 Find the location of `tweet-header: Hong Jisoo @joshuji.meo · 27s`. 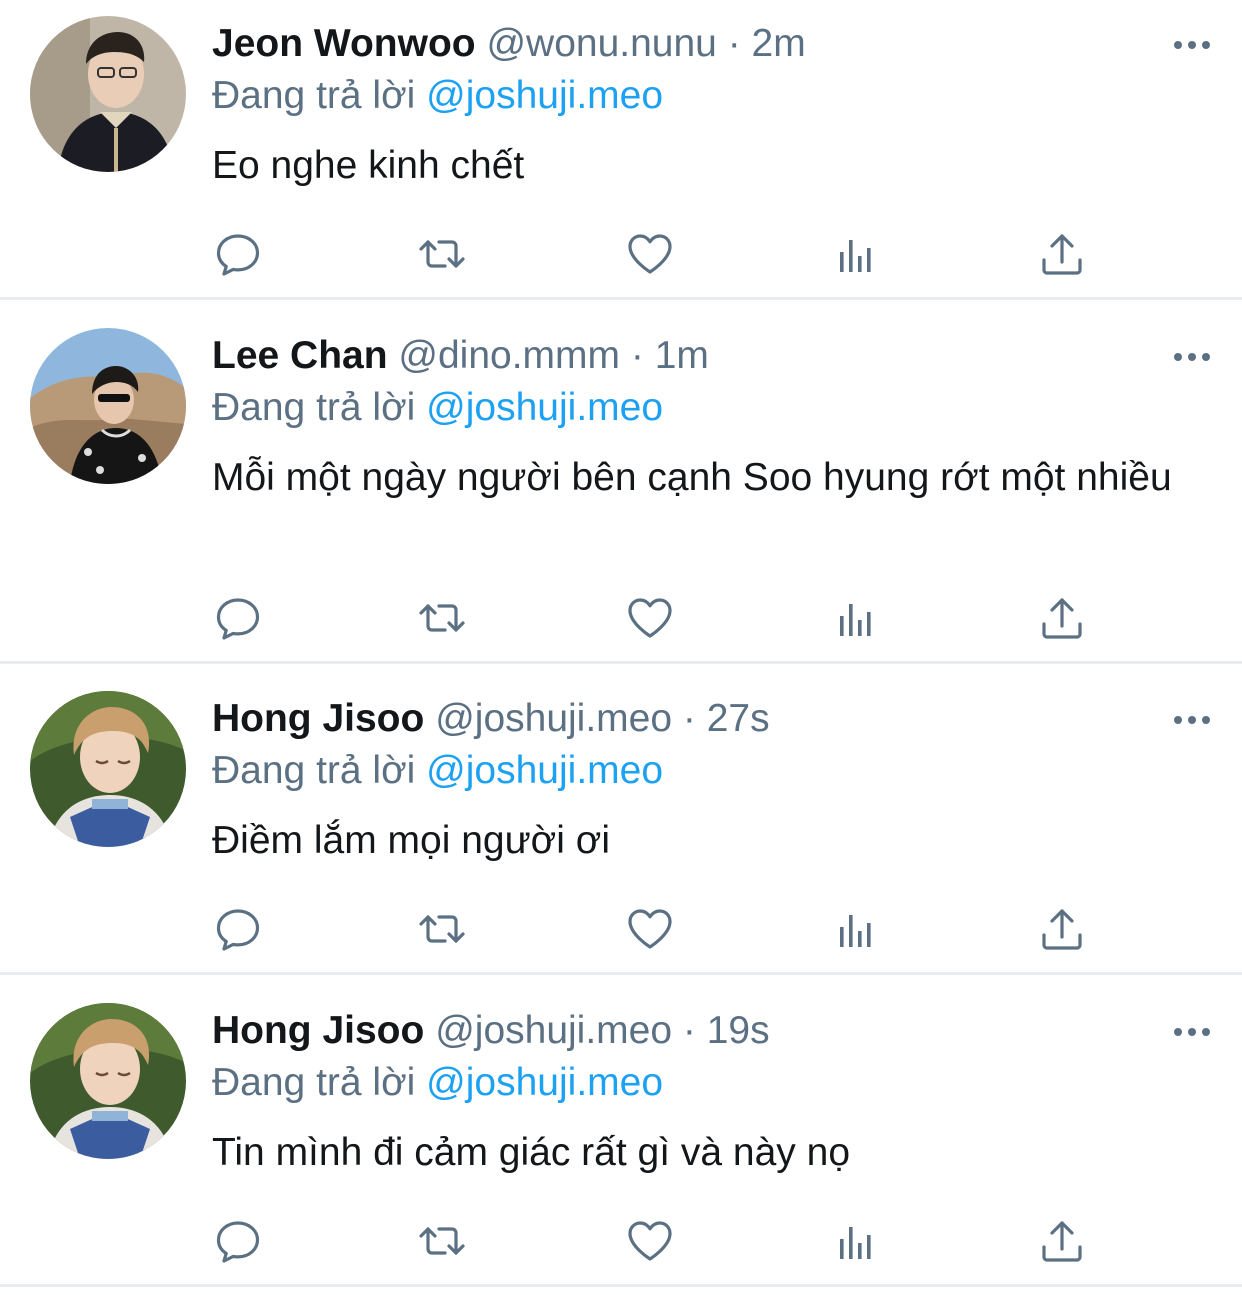

tweet-header: Hong Jisoo @joshuji.meo · 27s is located at coordinates (491, 719).